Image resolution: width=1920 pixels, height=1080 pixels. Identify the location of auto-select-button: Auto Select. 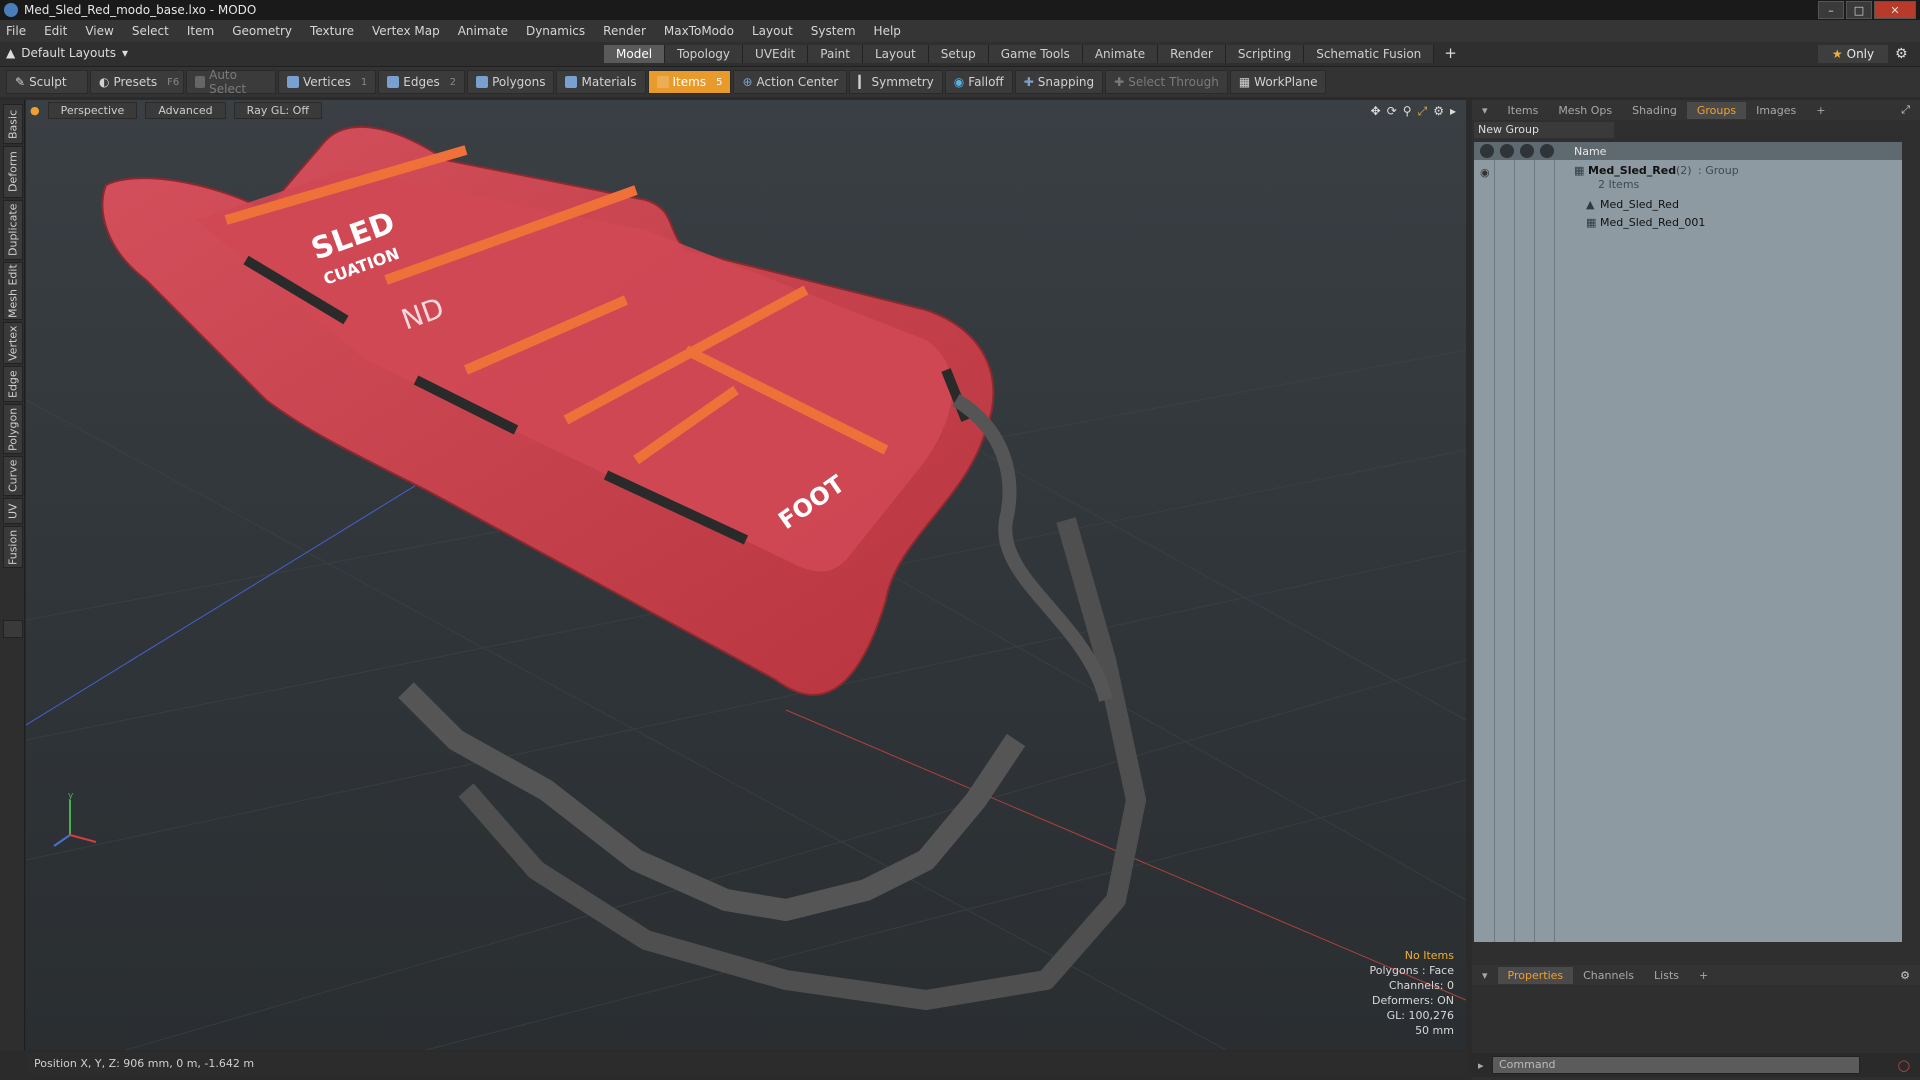
(231, 82).